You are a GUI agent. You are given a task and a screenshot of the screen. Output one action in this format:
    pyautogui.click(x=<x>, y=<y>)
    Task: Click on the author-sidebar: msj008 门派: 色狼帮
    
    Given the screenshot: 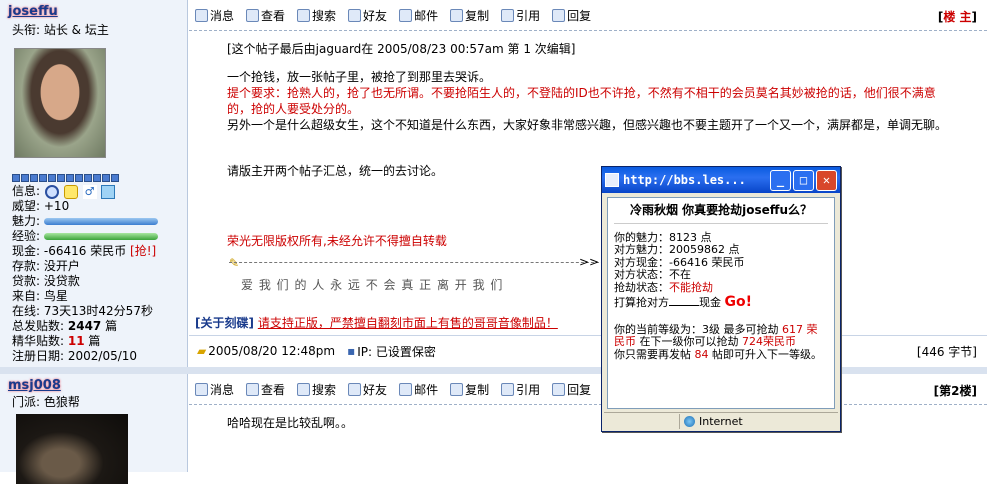 What is the action you would take?
    pyautogui.click(x=94, y=429)
    